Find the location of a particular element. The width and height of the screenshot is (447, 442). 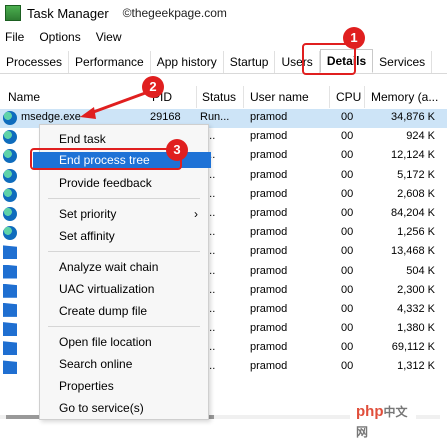

menu-file: File is located at coordinates (14, 37).